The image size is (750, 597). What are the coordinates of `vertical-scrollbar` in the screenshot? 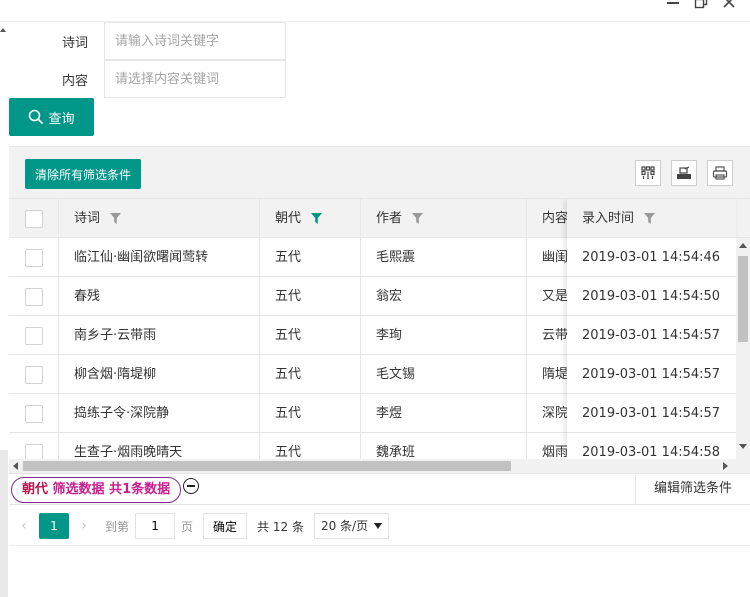 It's located at (743, 348).